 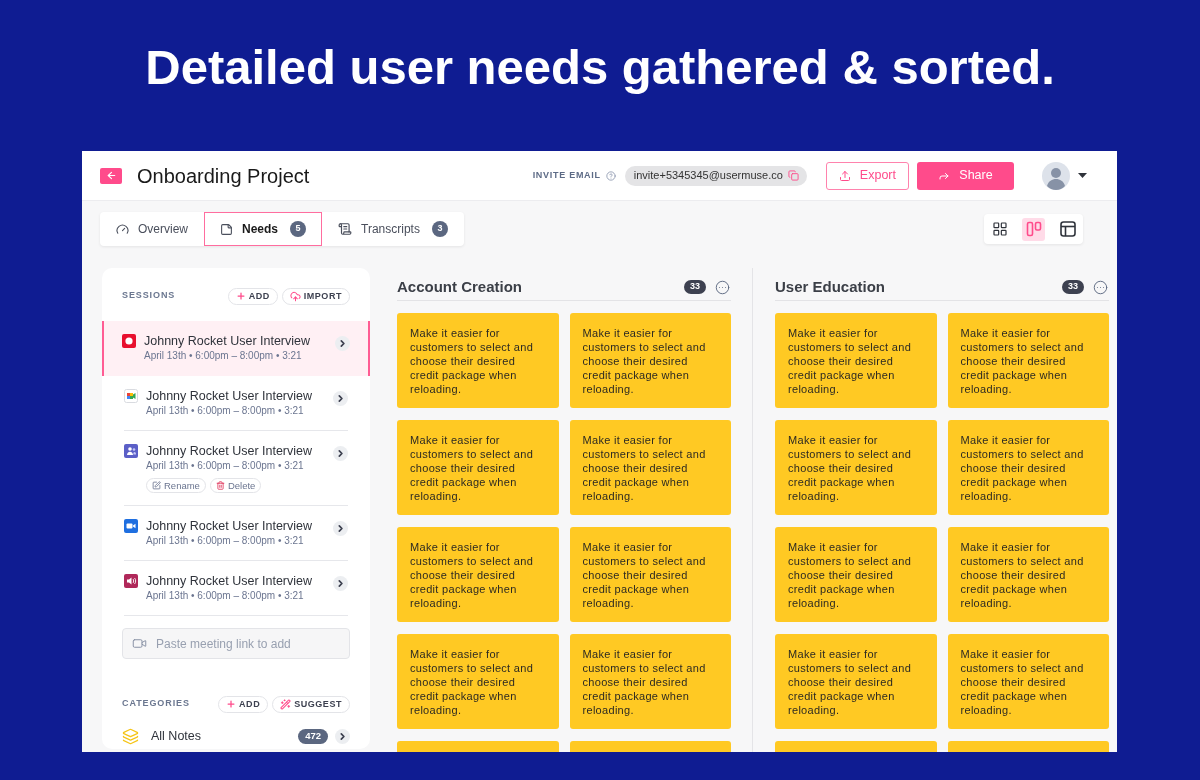 I want to click on invite-email: invite+5345345@usermuse.co, so click(x=708, y=176).